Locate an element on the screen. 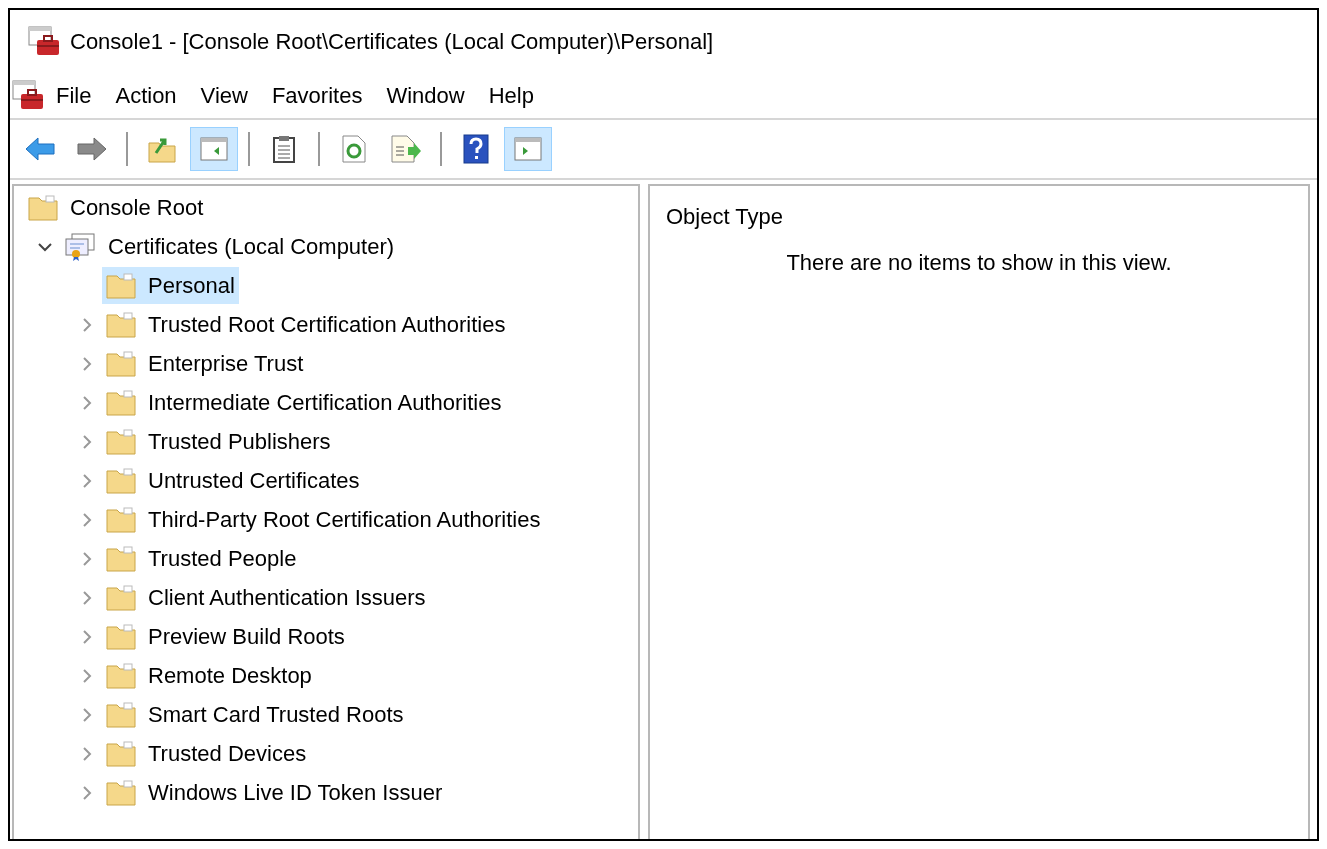  tree-item-label: Certificates (Local Computer) is located at coordinates (251, 247).